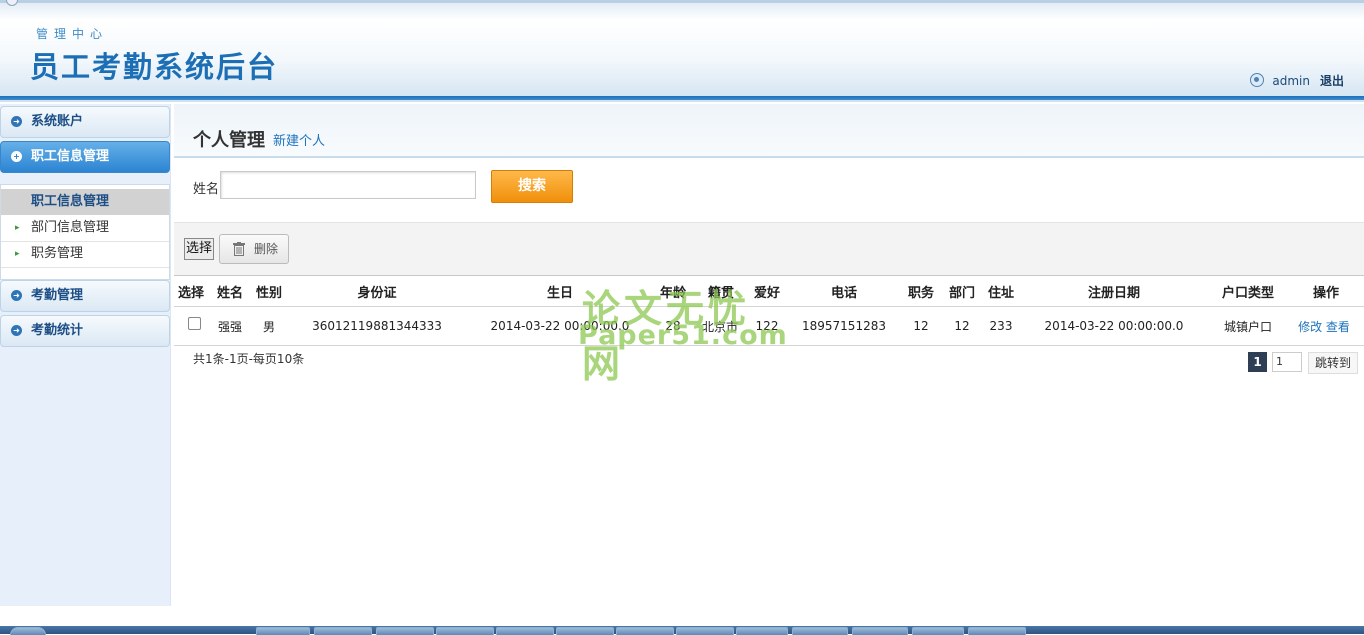 This screenshot has height=635, width=1364. What do you see at coordinates (682, 1) in the screenshot?
I see `header-top-line` at bounding box center [682, 1].